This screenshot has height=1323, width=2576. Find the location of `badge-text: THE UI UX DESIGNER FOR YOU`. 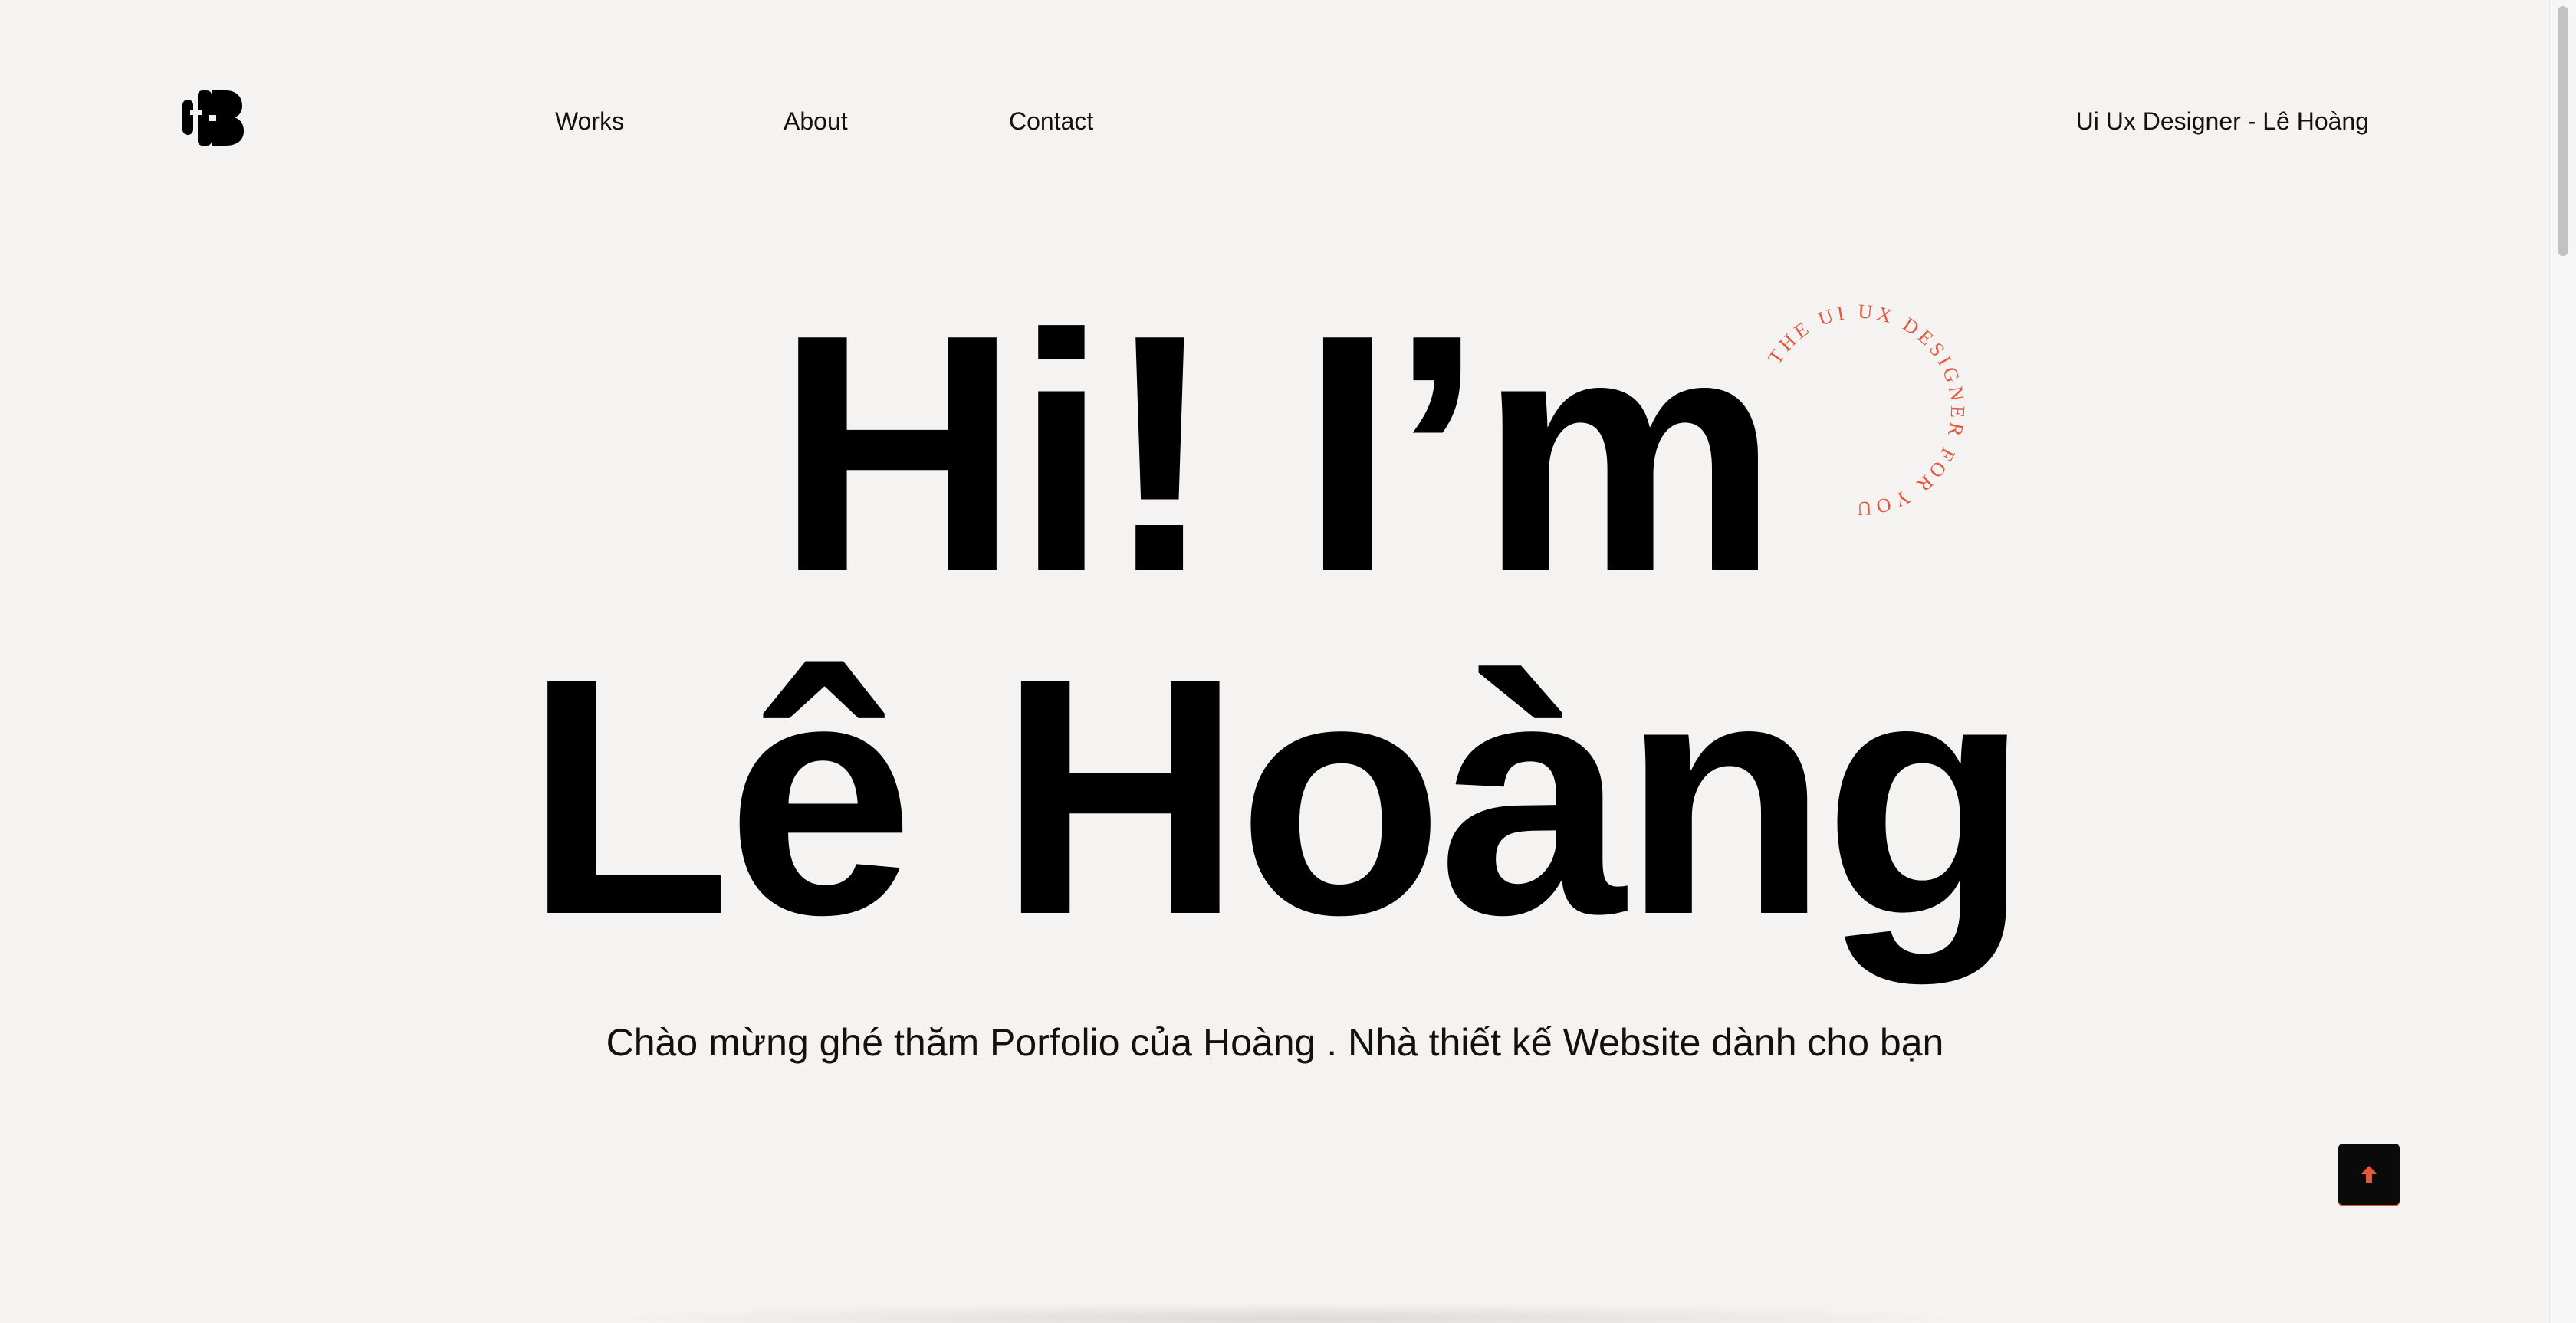

badge-text: THE UI UX DESIGNER FOR YOU is located at coordinates (1866, 410).